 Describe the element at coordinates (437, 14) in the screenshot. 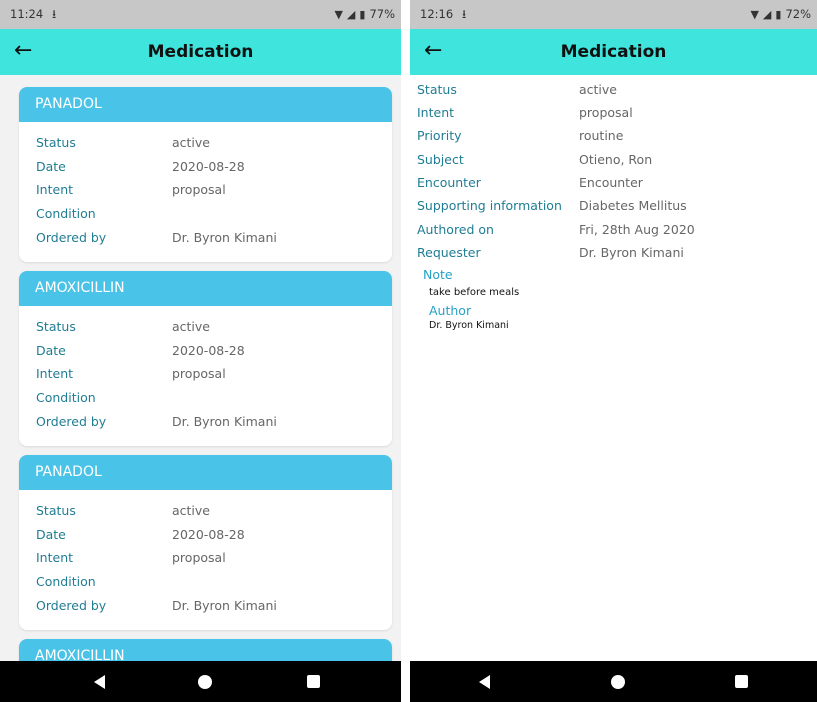

I see `status-time: 12:16` at that location.